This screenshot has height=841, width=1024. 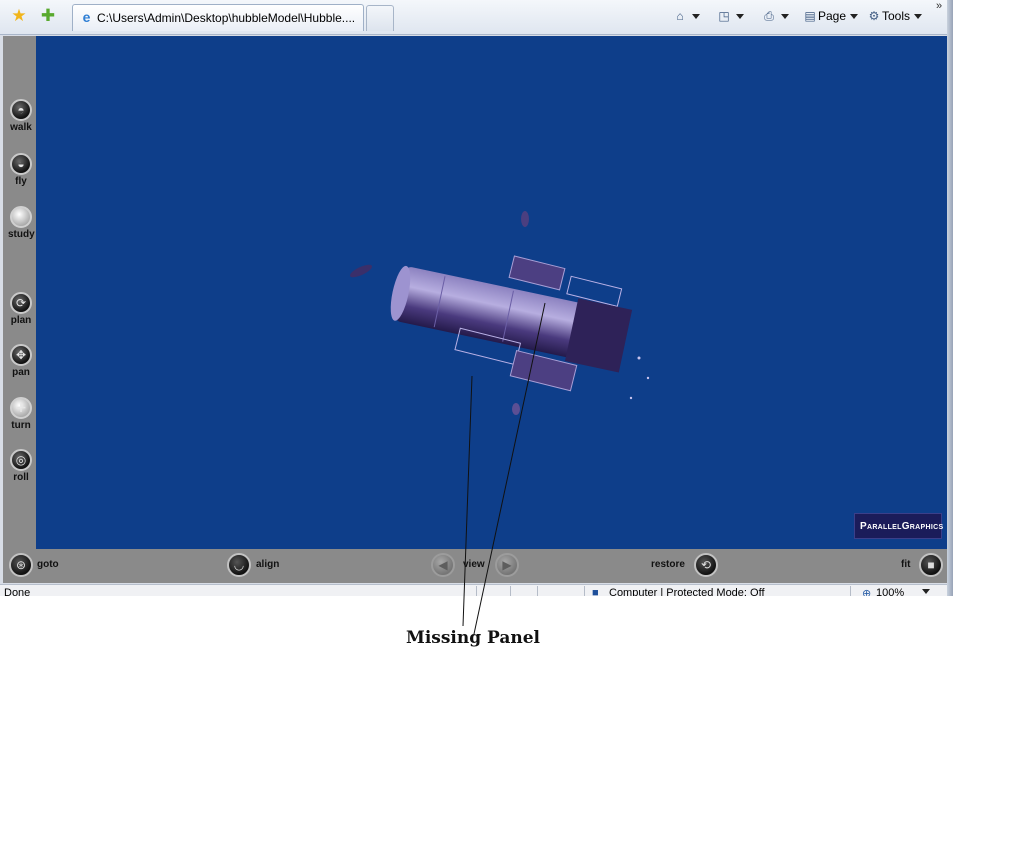 What do you see at coordinates (950, 298) in the screenshot?
I see `window-edge` at bounding box center [950, 298].